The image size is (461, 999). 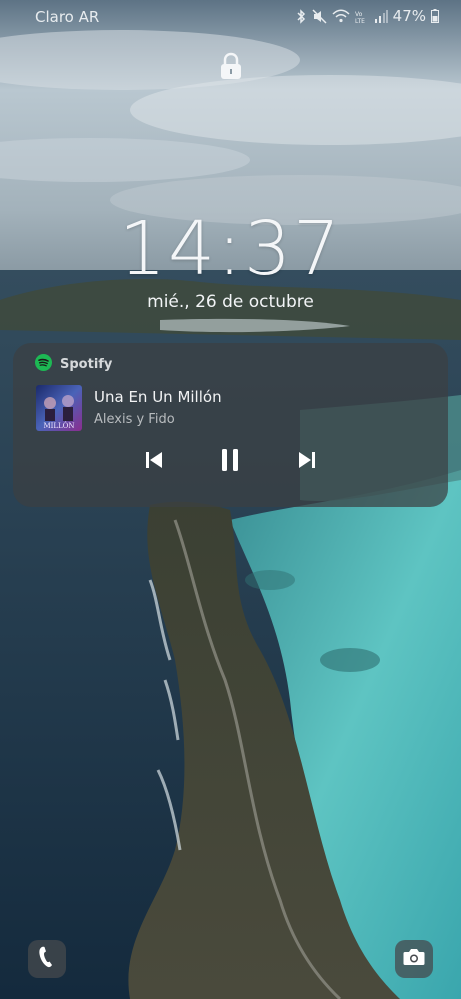 What do you see at coordinates (230, 302) in the screenshot?
I see `lockscreen-date: mié., 26 de octubre` at bounding box center [230, 302].